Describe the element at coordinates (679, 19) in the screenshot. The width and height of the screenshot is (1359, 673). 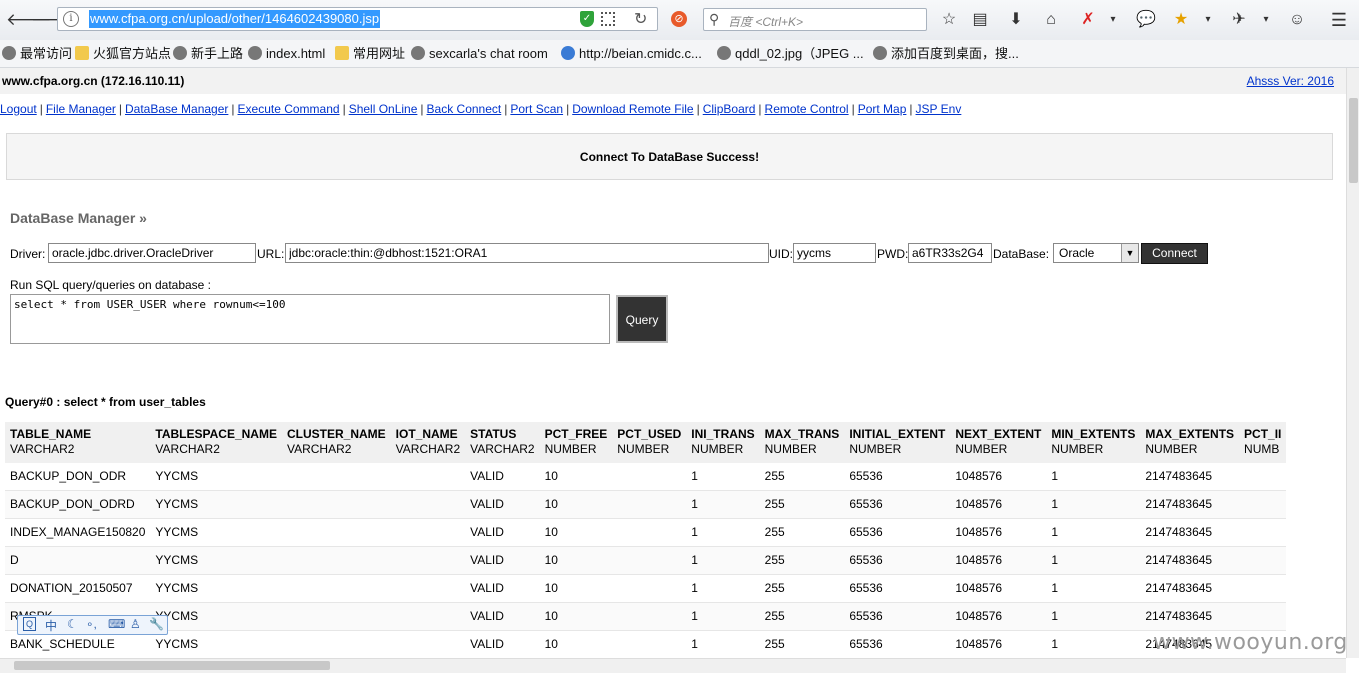
I see `block-icon: ⊘` at that location.